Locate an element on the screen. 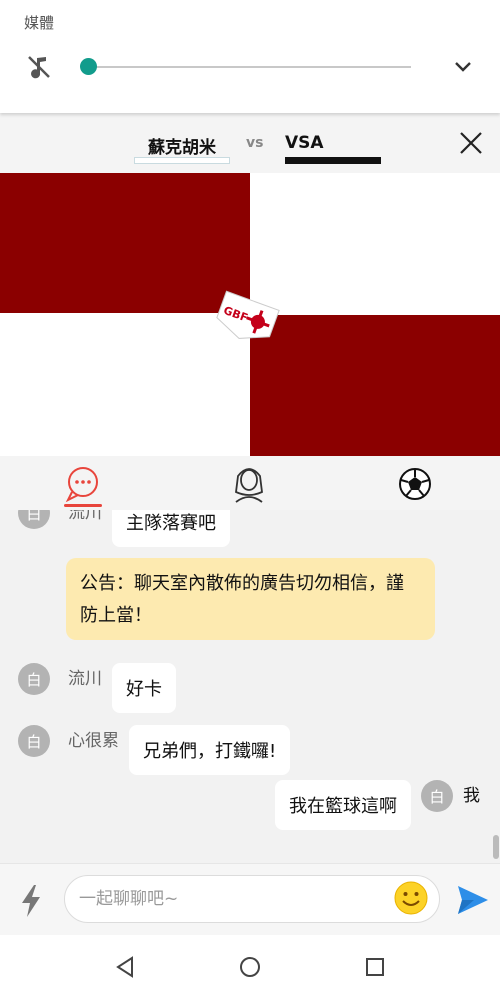  recents-icon is located at coordinates (375, 967).